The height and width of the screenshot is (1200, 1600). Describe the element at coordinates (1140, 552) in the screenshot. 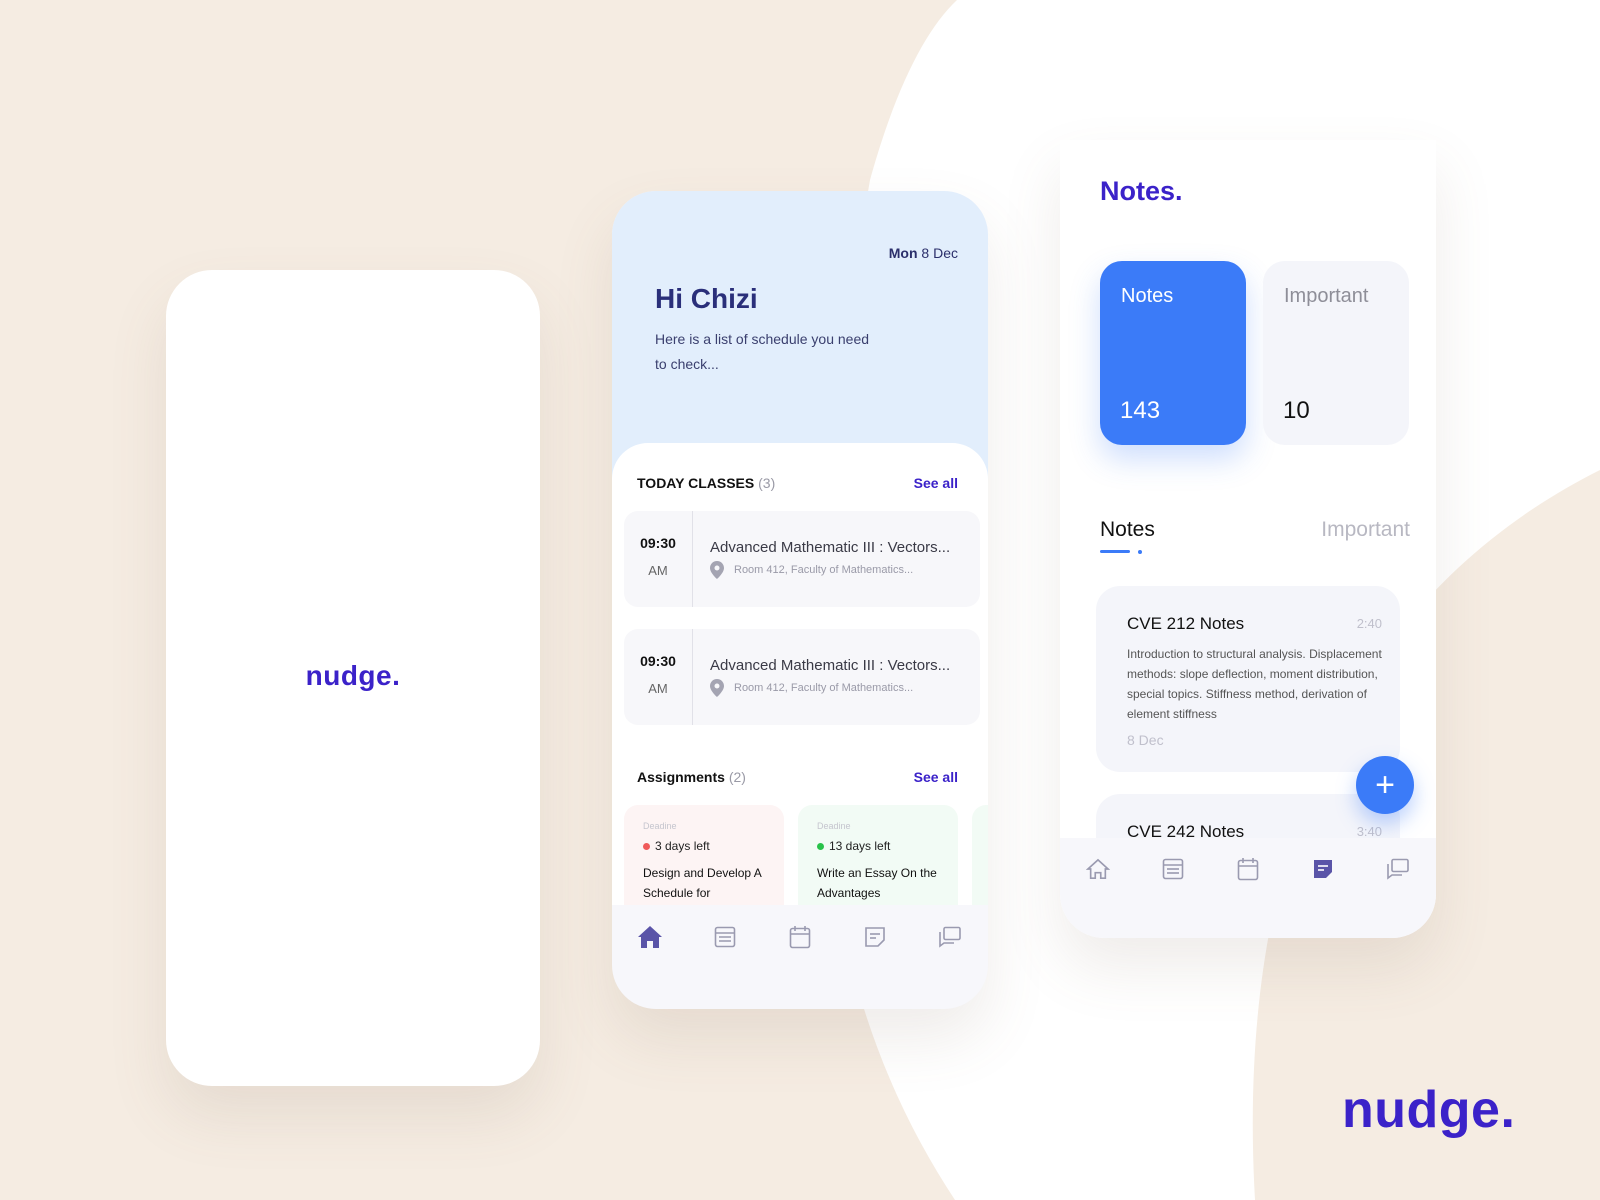

I see `tab-indicator-dot` at that location.